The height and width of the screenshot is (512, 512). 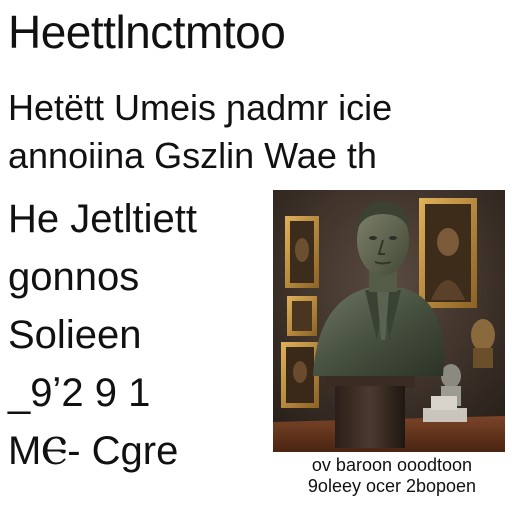 What do you see at coordinates (392, 486) in the screenshot?
I see `caption-line-2: 9oleey ocer 2bopoen` at bounding box center [392, 486].